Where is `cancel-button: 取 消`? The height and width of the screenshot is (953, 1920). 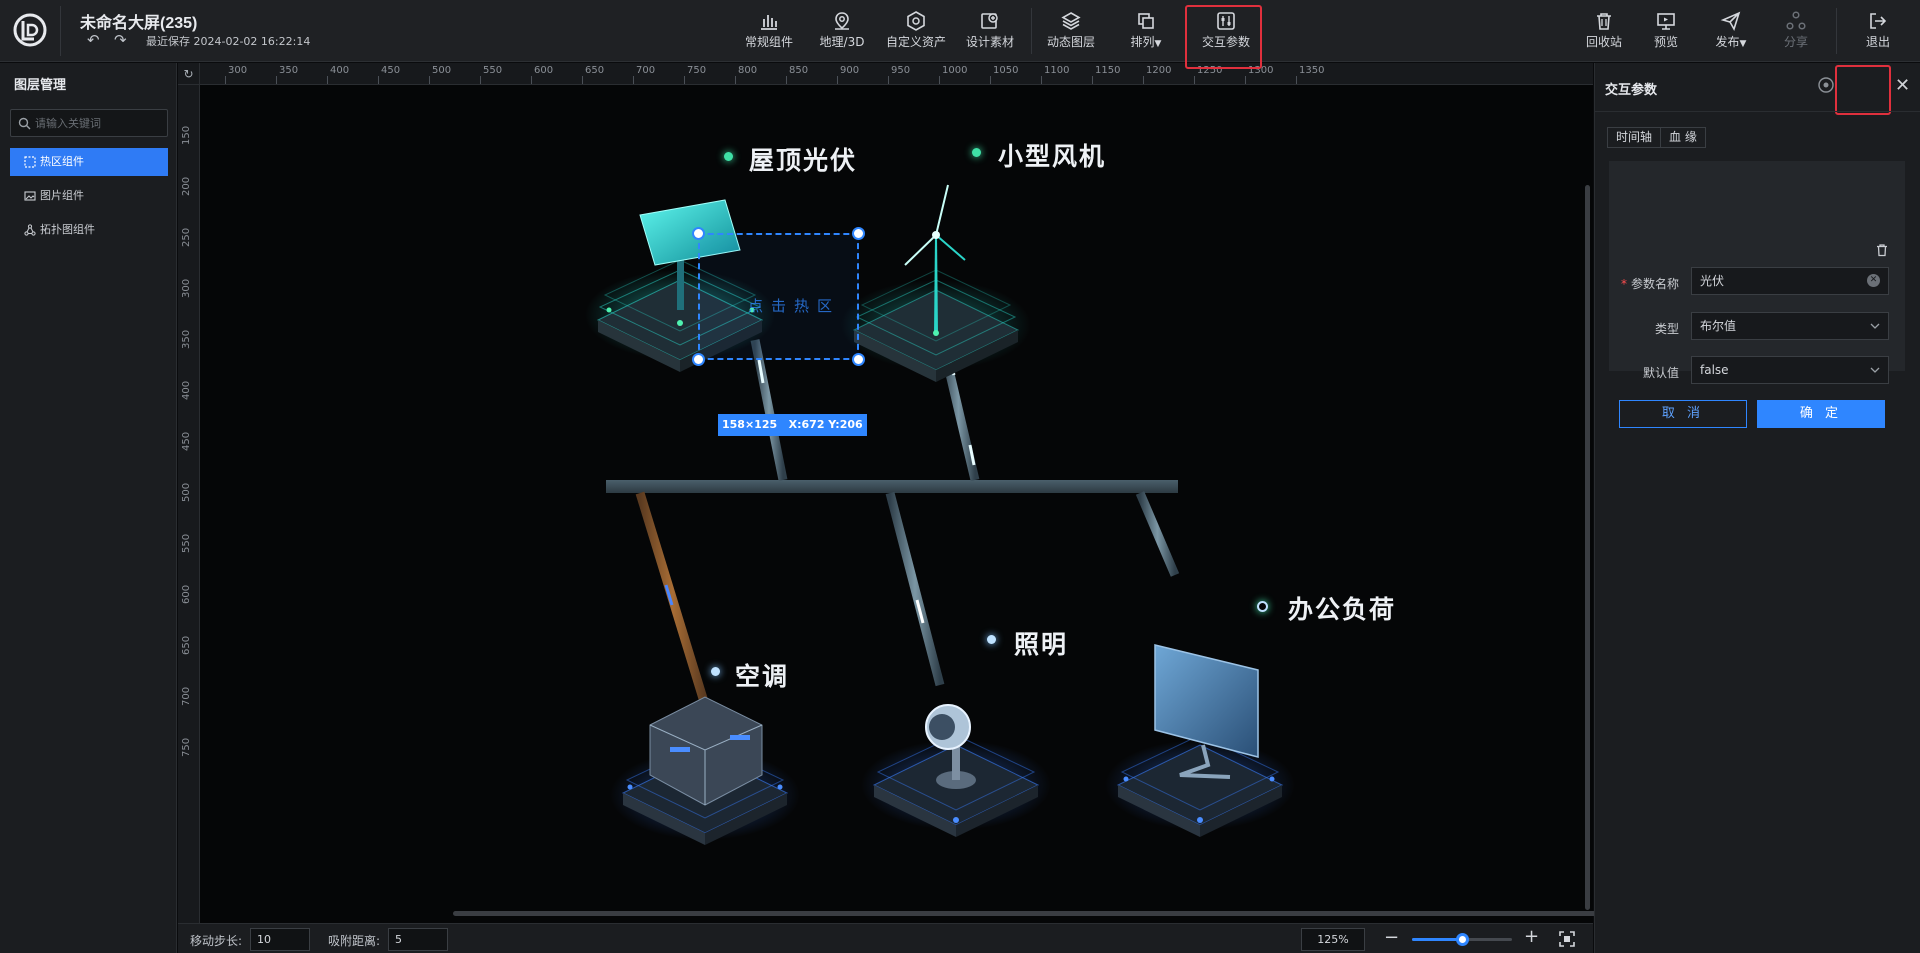 cancel-button: 取 消 is located at coordinates (1683, 414).